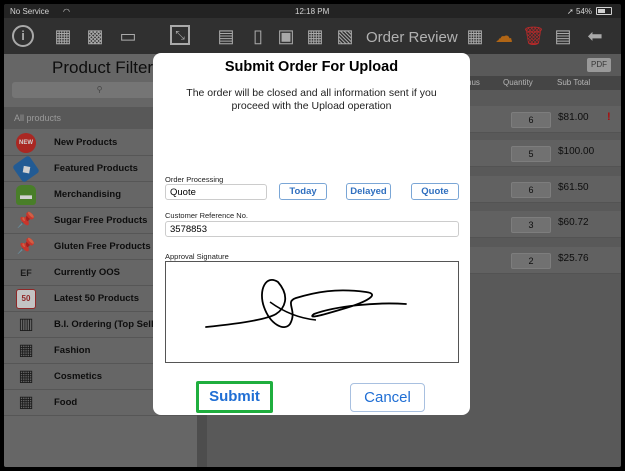 This screenshot has height=471, width=625. What do you see at coordinates (306, 304) in the screenshot?
I see `signature-drawing` at bounding box center [306, 304].